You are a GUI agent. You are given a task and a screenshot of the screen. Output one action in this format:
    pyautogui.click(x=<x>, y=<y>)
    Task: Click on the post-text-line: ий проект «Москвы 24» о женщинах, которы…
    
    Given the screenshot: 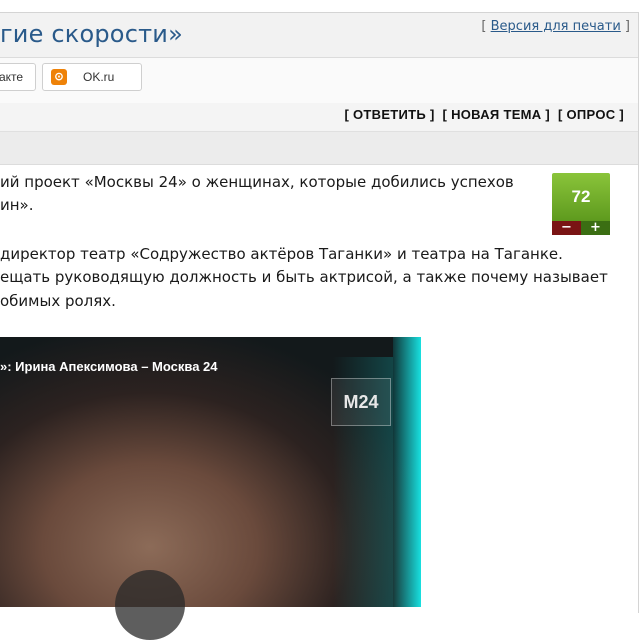 What is the action you would take?
    pyautogui.click(x=257, y=182)
    